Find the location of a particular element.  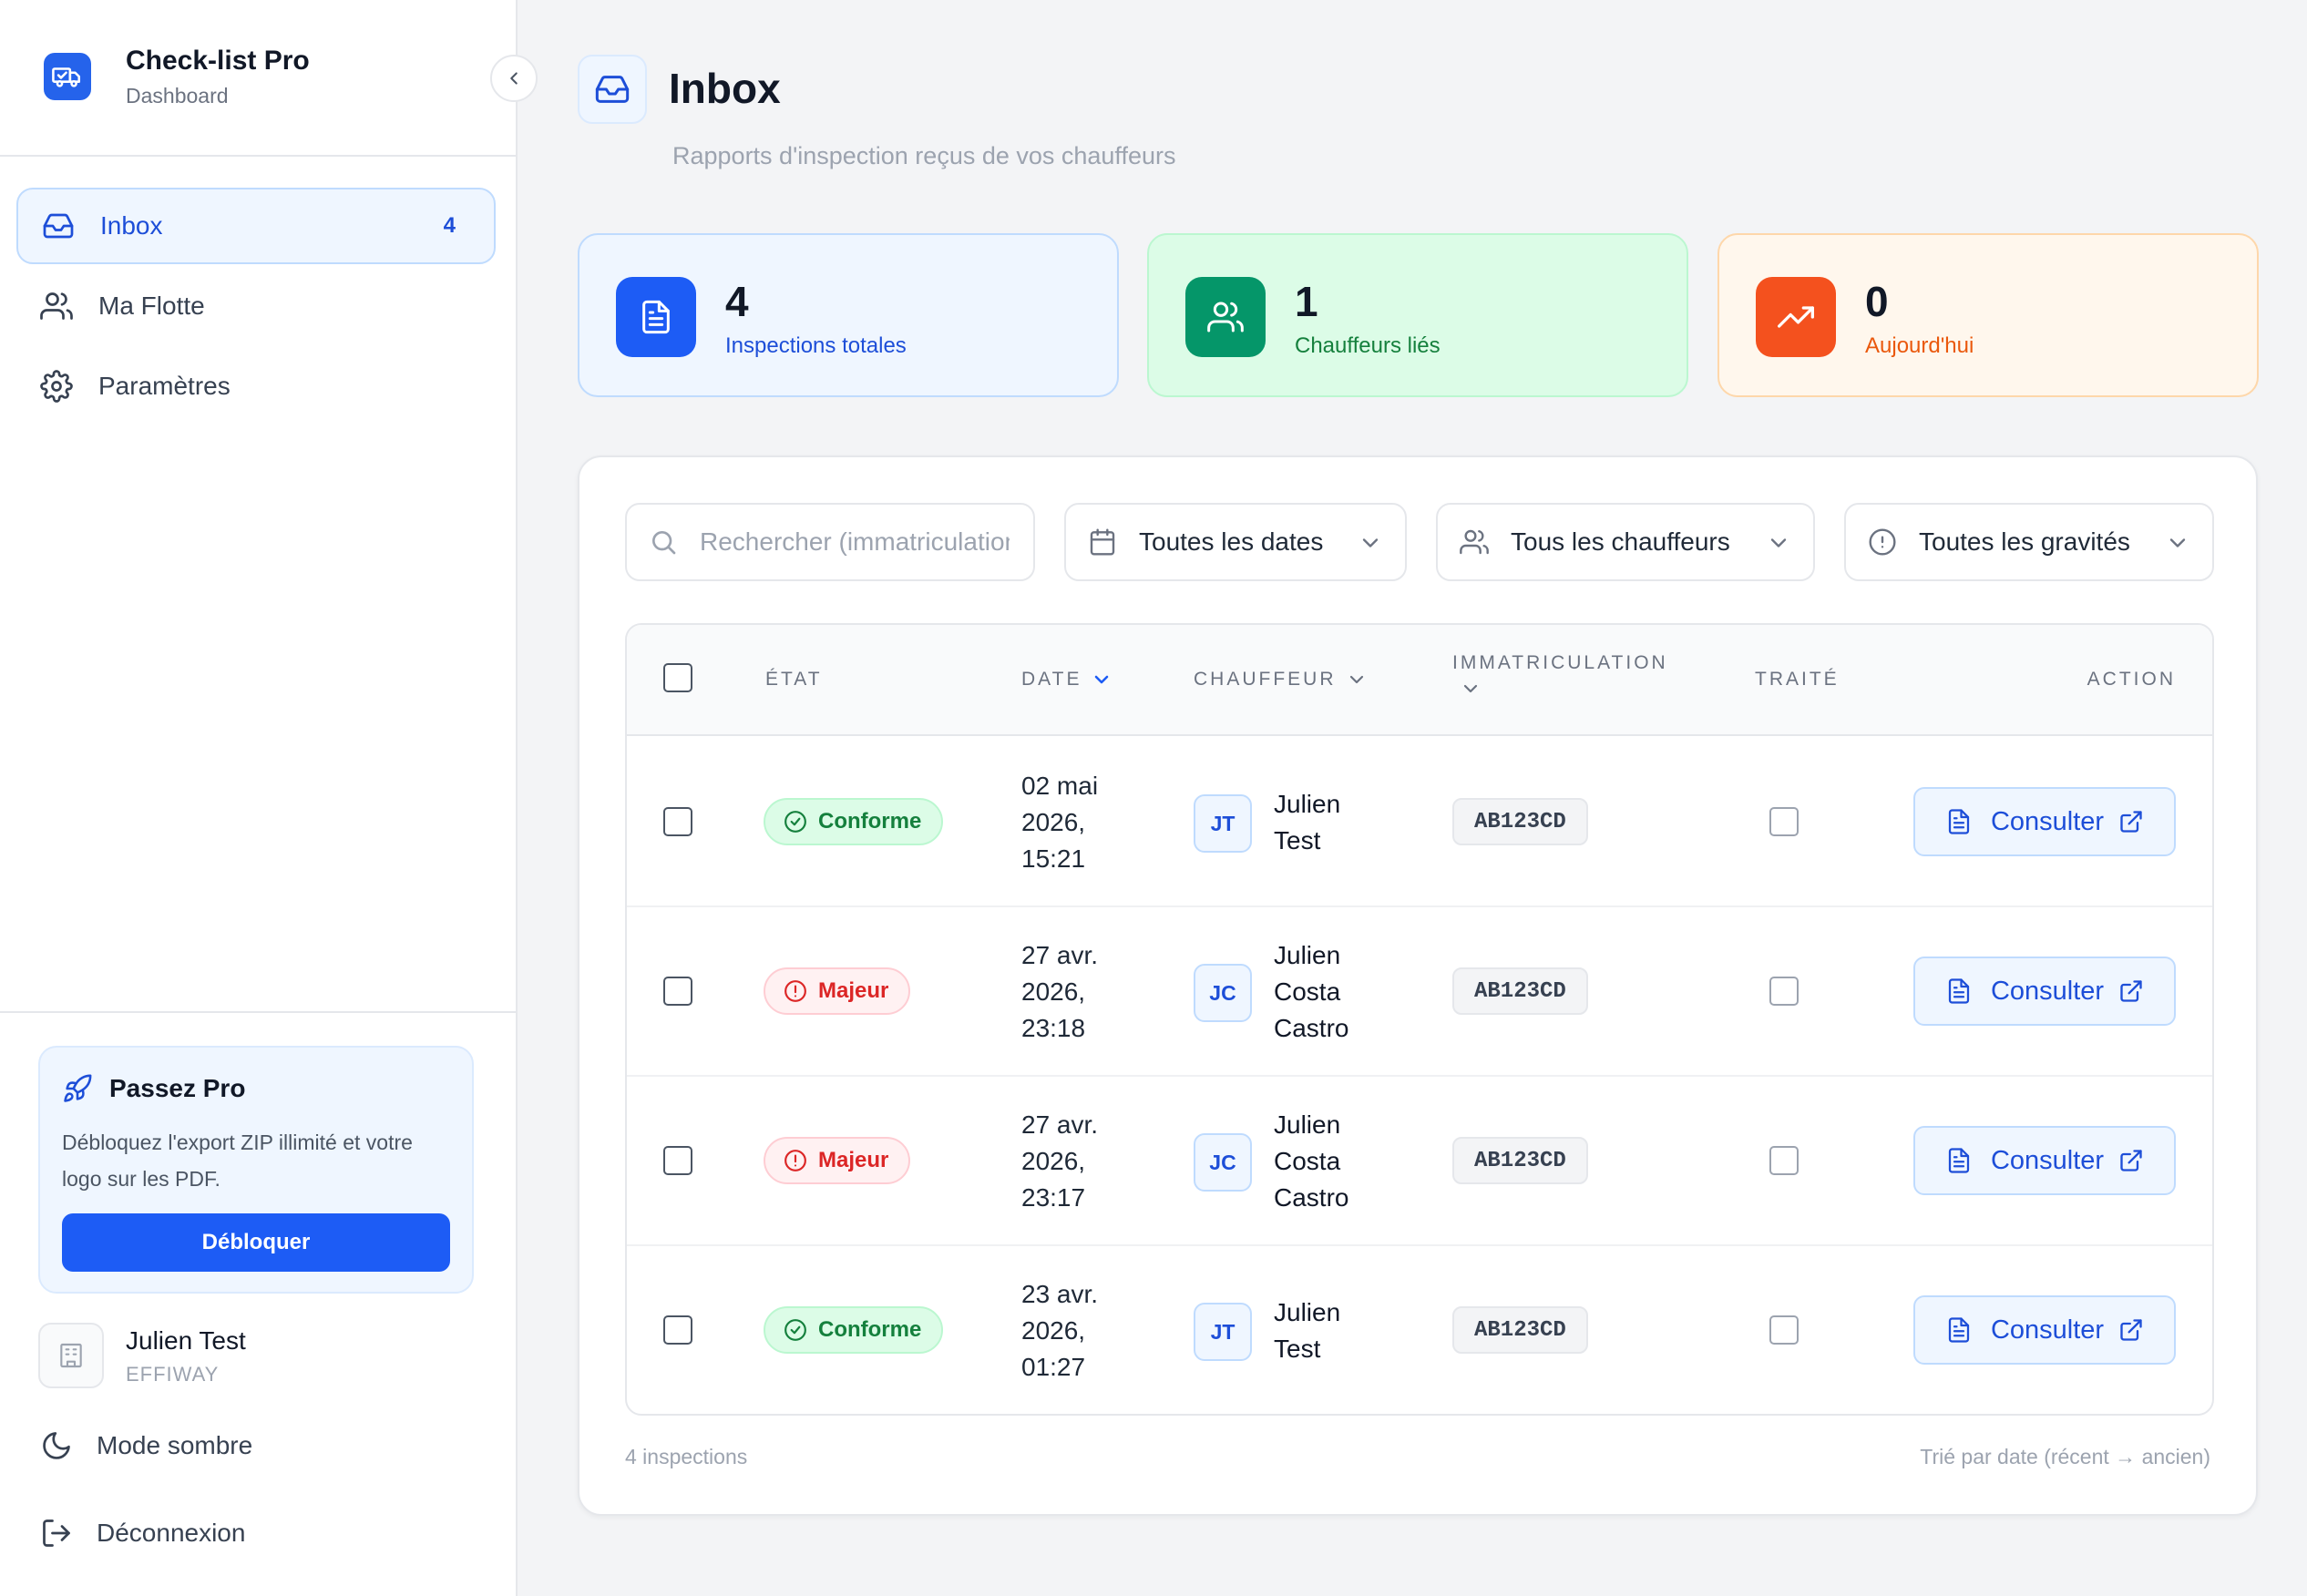

collapse-sidebar-button is located at coordinates (514, 78).